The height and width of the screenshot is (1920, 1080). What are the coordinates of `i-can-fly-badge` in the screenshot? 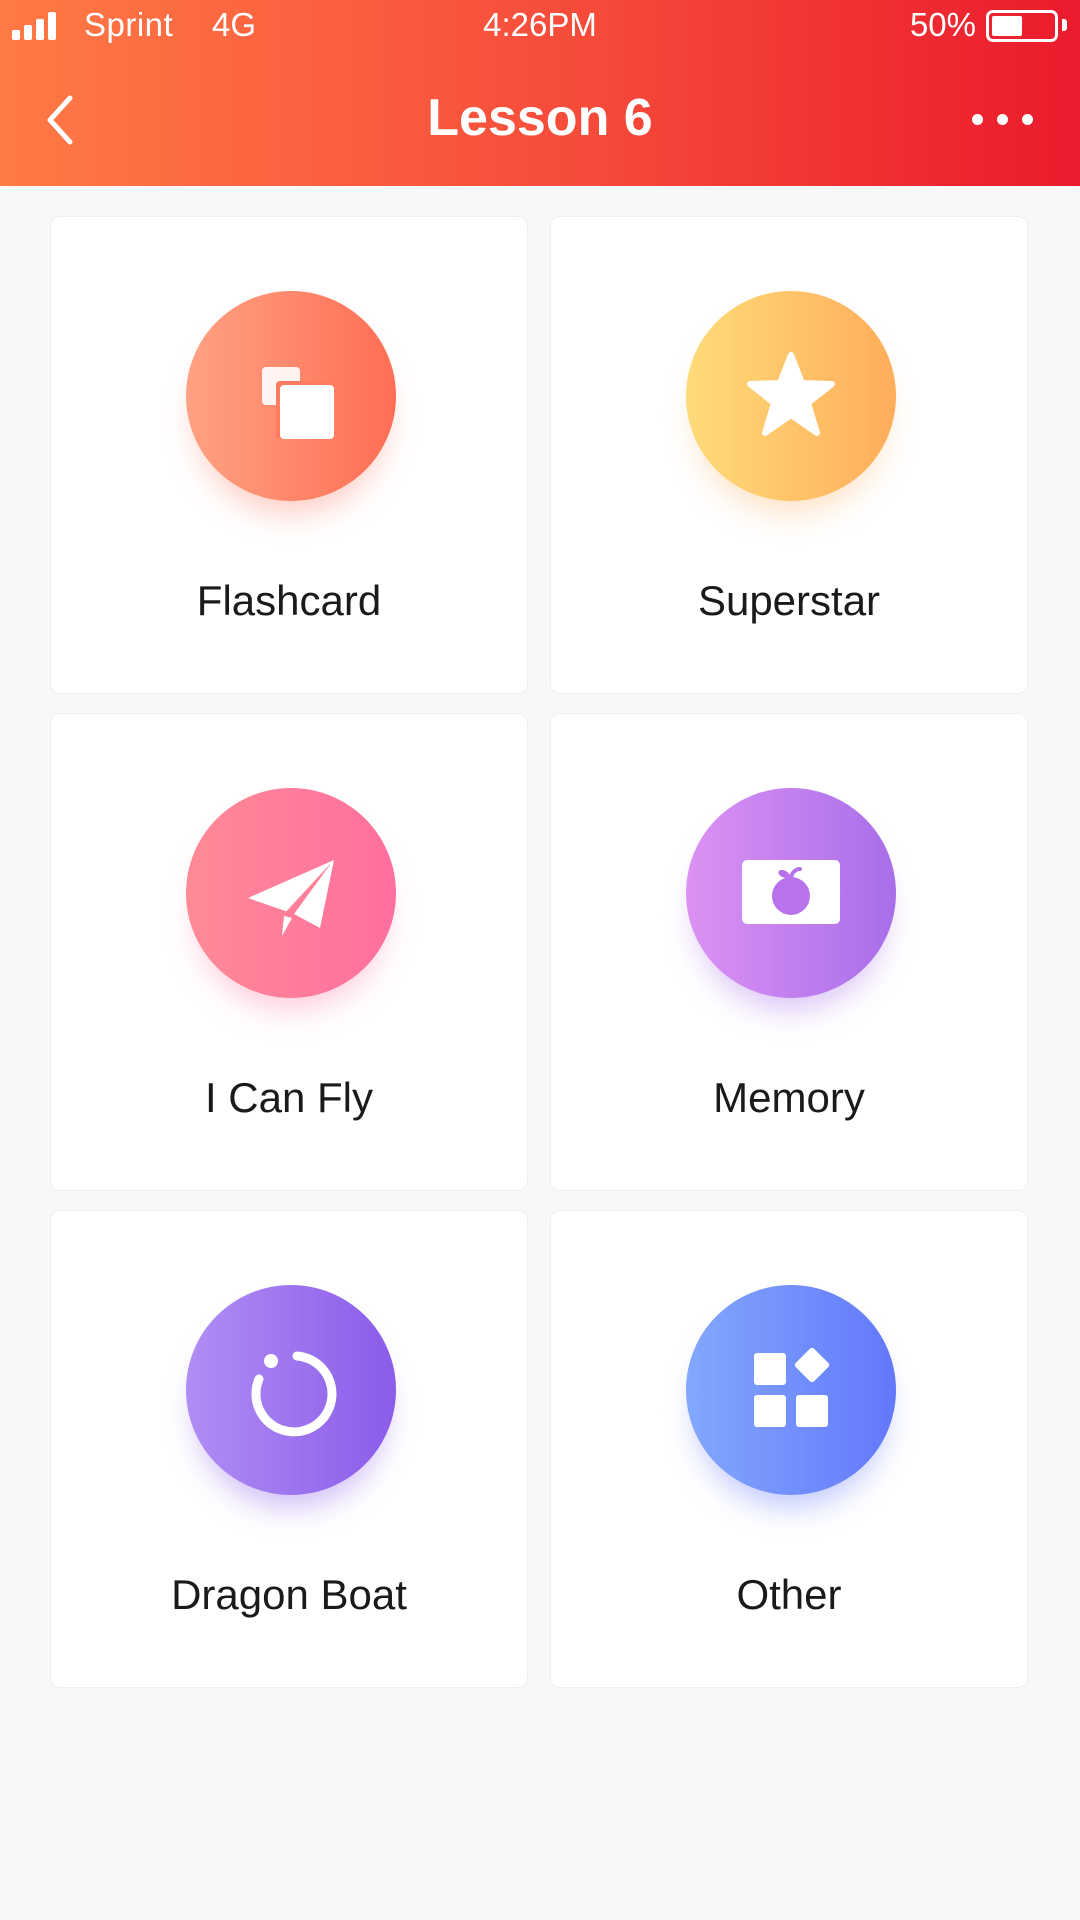 It's located at (291, 893).